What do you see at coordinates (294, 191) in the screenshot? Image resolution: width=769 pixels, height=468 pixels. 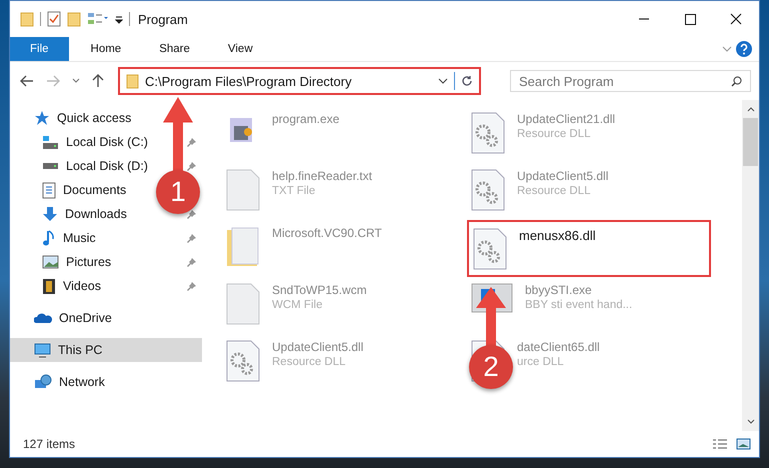 I see `file-type: TXT File` at bounding box center [294, 191].